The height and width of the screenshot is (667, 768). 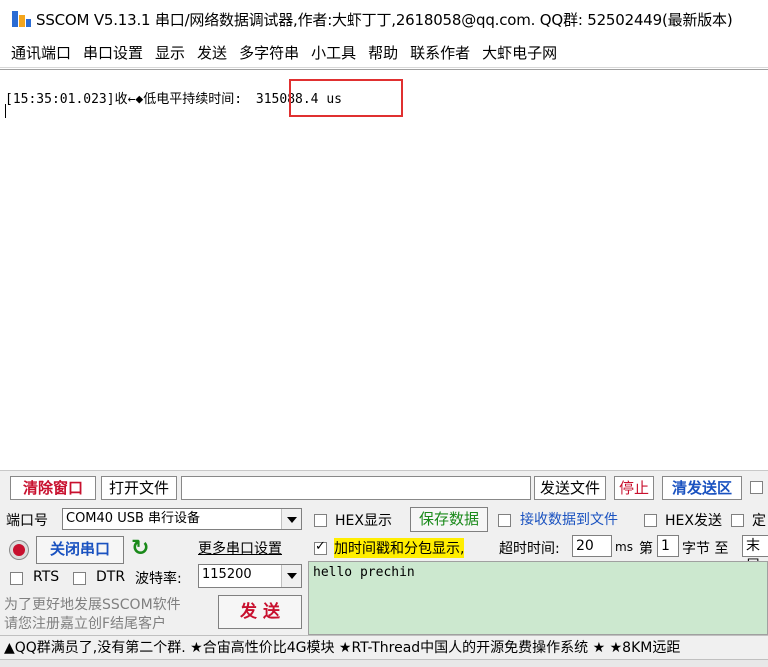 I want to click on menu-daxia-website: 大虾电子网, so click(x=519, y=52).